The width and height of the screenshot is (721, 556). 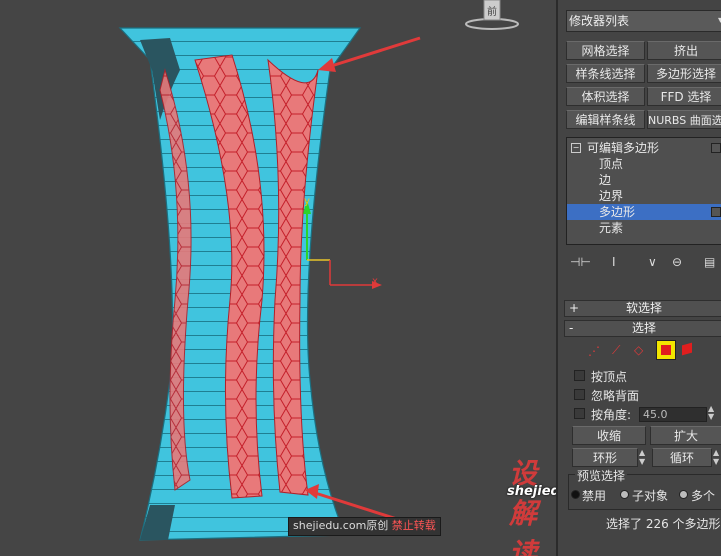 I want to click on stack-item-border: 边界, so click(x=644, y=196).